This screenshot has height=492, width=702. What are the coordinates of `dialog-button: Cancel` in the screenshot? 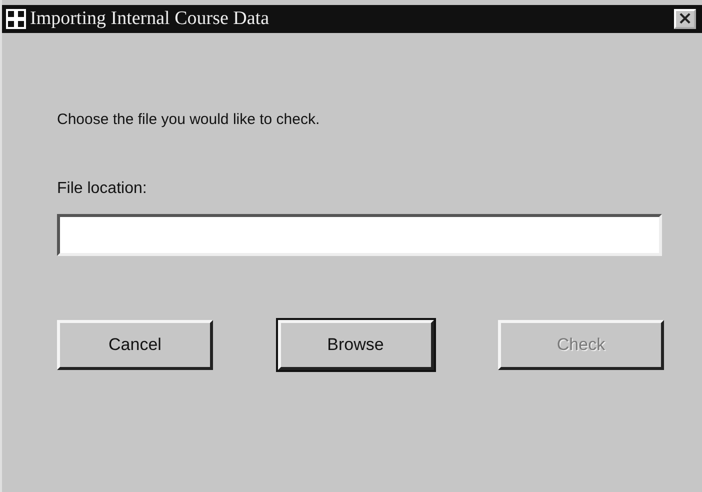 It's located at (135, 345).